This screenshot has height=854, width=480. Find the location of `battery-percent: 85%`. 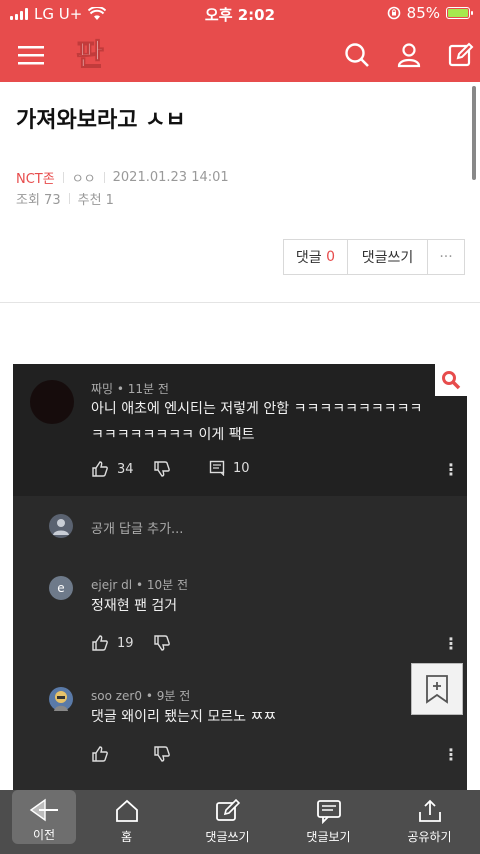

battery-percent: 85% is located at coordinates (423, 13).